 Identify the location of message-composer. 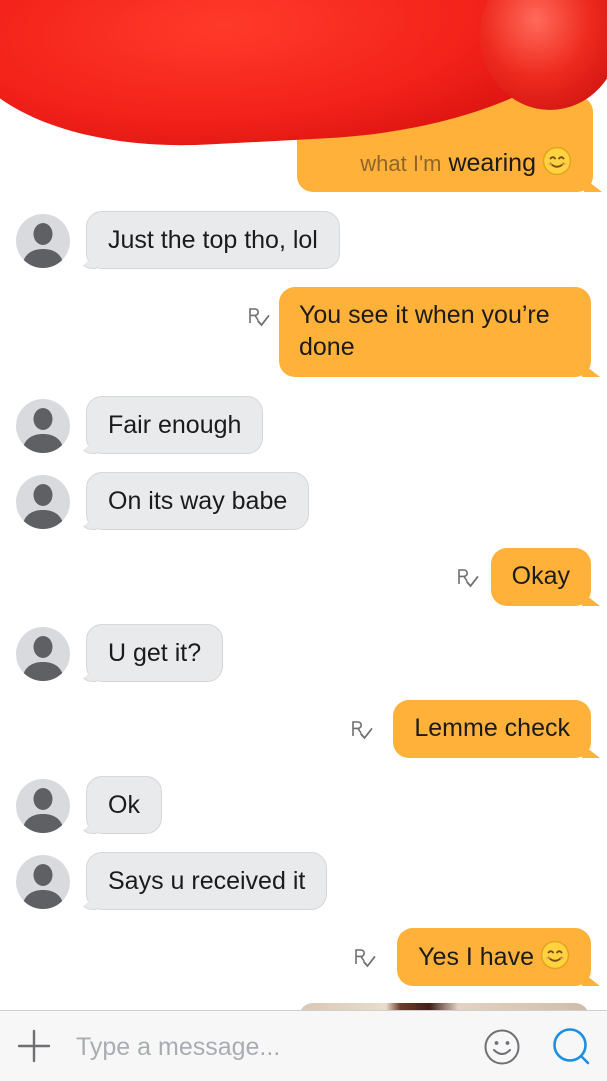
(303, 1045).